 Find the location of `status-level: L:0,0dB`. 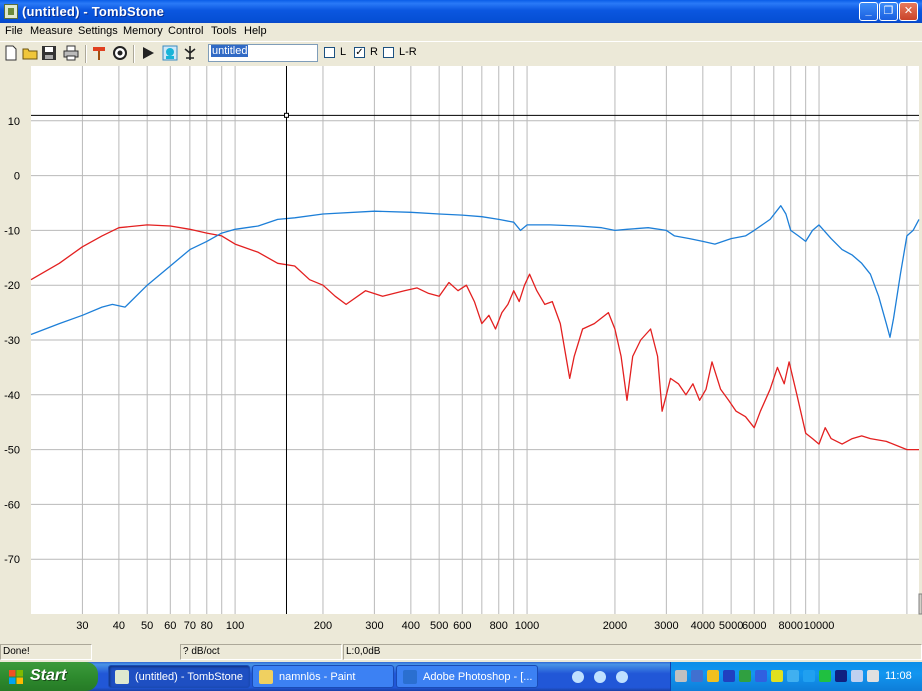

status-level: L:0,0dB is located at coordinates (632, 652).